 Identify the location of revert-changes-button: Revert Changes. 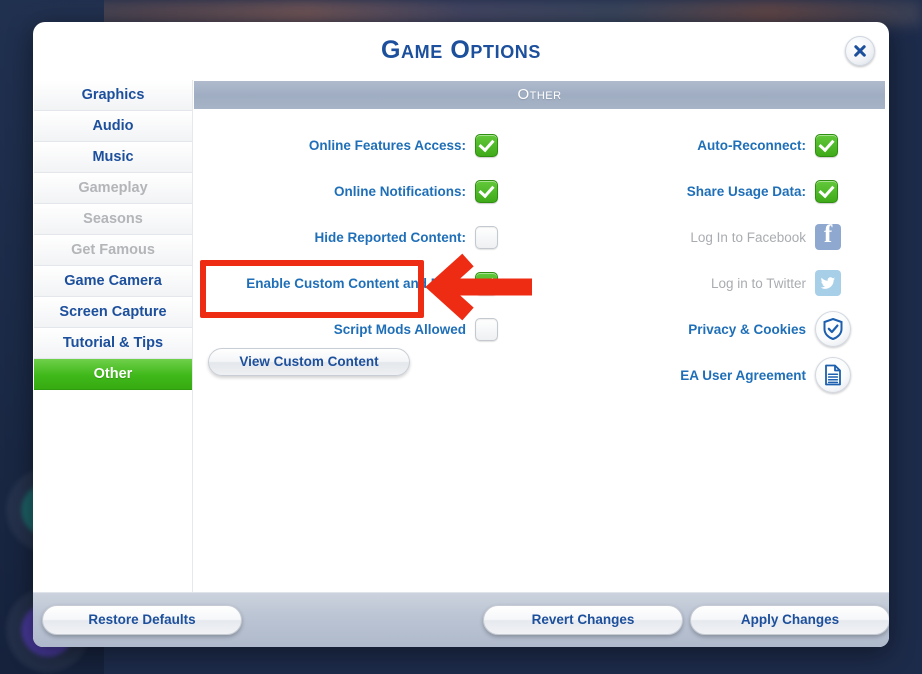
(583, 620).